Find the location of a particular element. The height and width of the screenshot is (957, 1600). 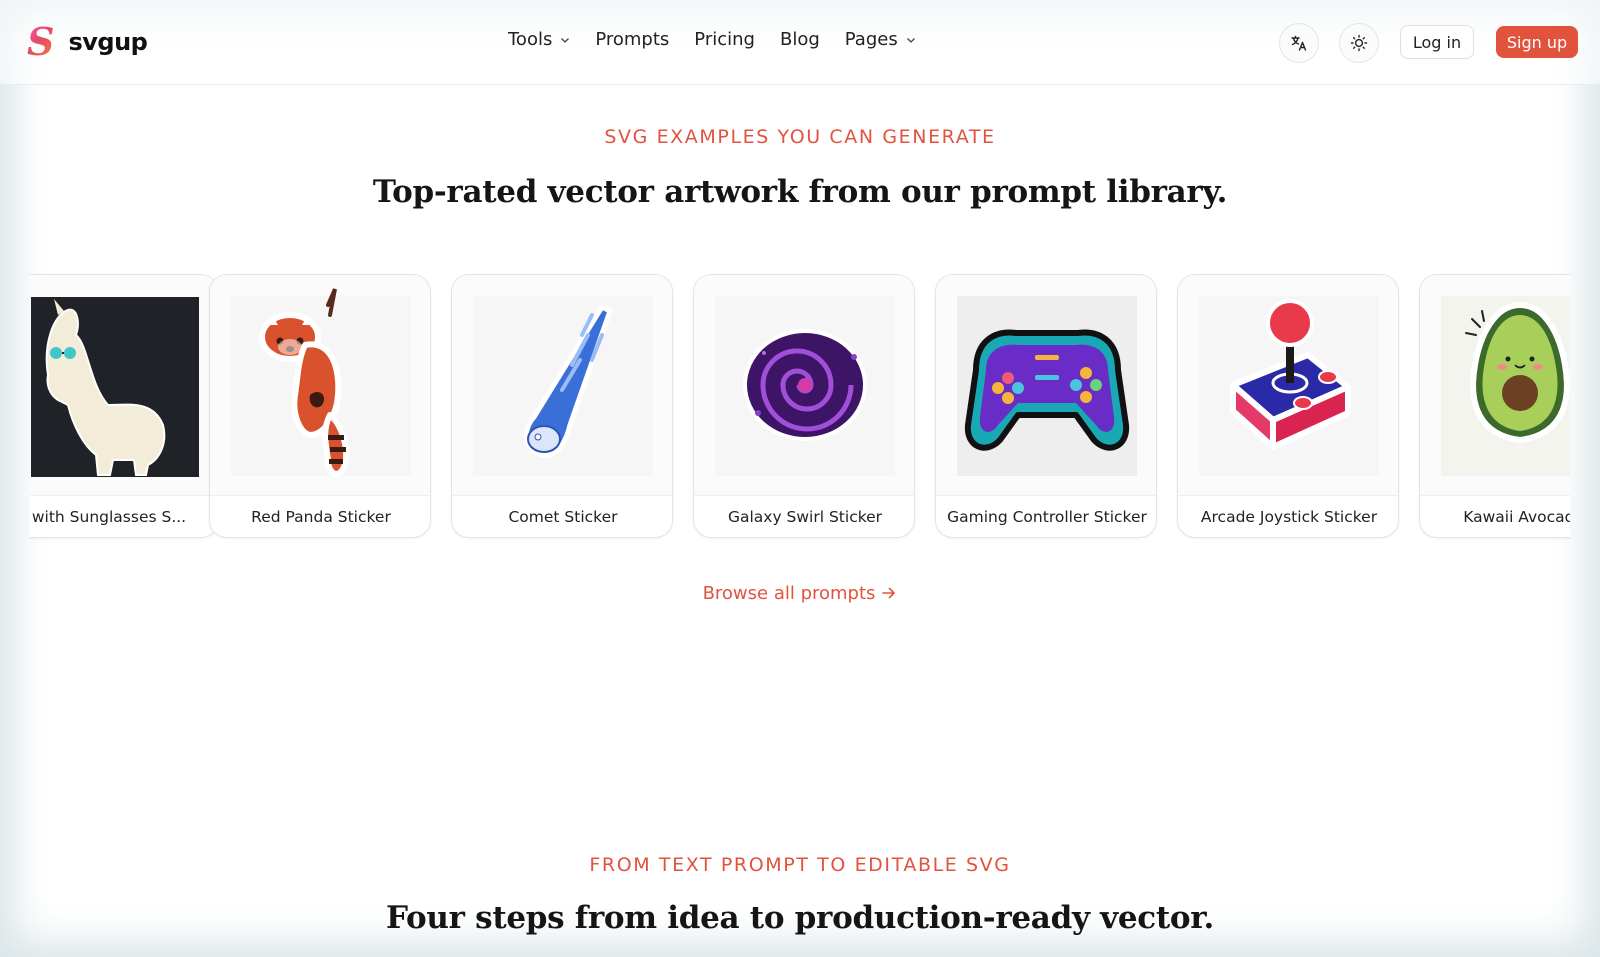

card-label: Galaxy Swirl Sticker is located at coordinates (804, 516).